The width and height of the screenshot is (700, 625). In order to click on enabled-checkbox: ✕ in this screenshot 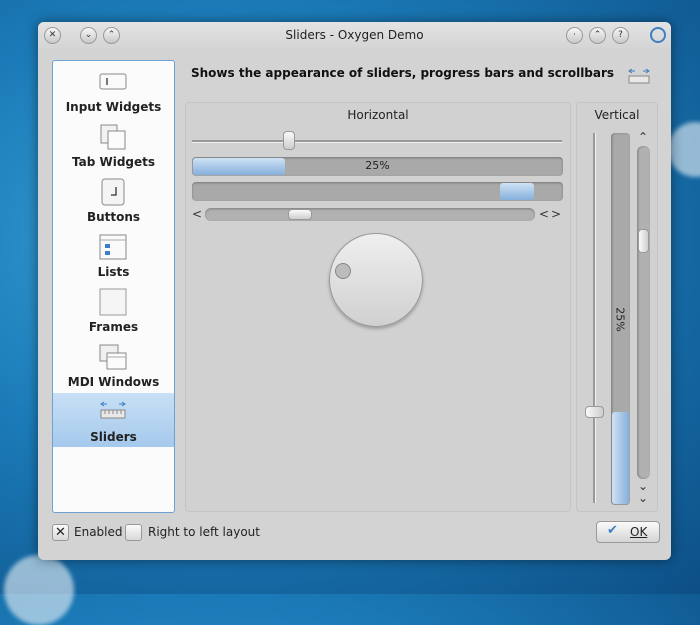, I will do `click(60, 532)`.